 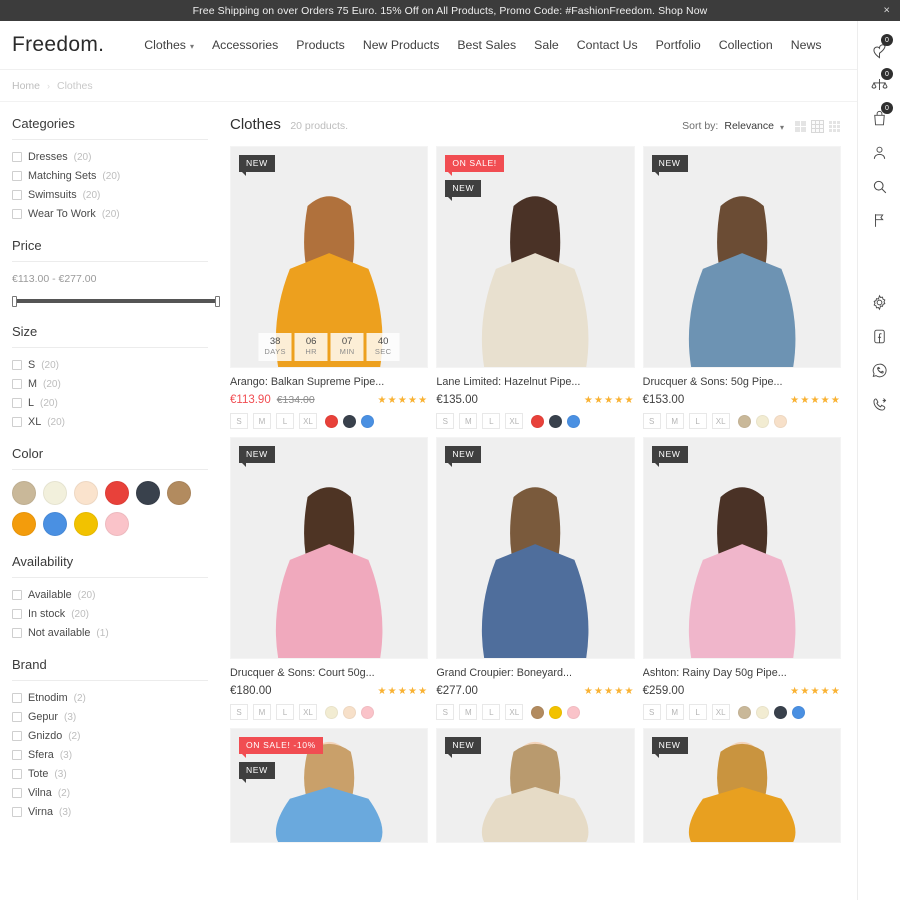 What do you see at coordinates (879, 302) in the screenshot?
I see `settings-gear-icon` at bounding box center [879, 302].